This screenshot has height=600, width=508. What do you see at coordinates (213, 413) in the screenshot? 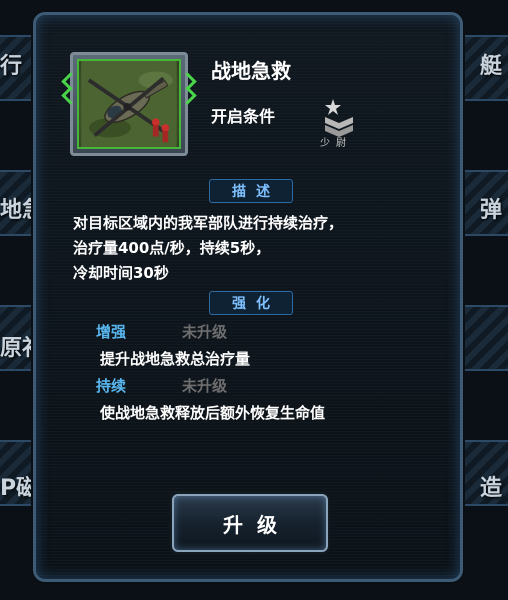
I see `enhance-item-desc: 使战地急救释放后额外恢复生命值` at bounding box center [213, 413].